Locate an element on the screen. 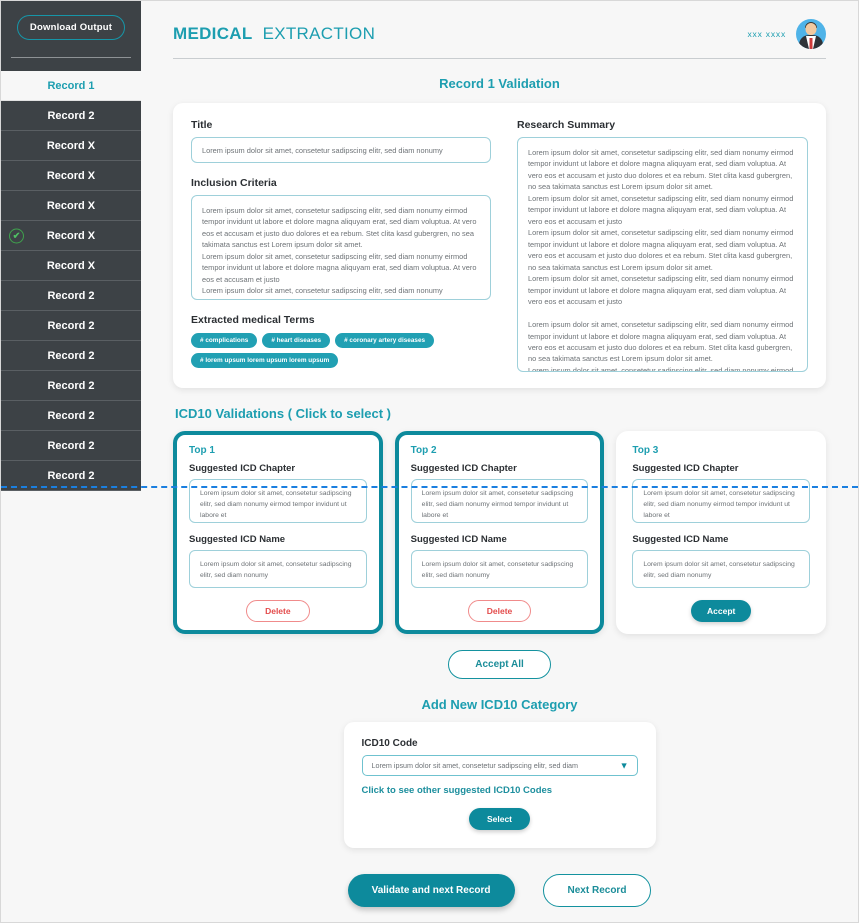  see-other-codes-link: Click to see other suggested ICD10 Codes is located at coordinates (500, 790).